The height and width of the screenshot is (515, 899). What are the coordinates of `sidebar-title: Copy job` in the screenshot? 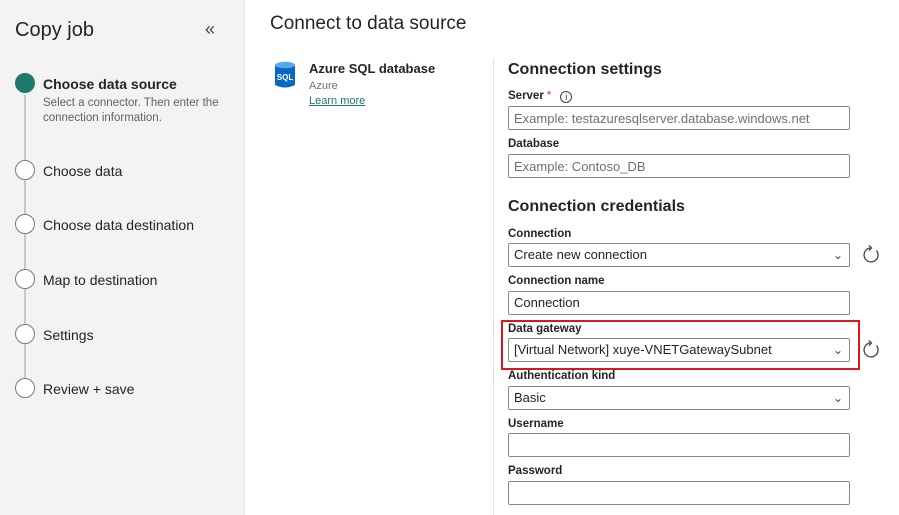 It's located at (54, 30).